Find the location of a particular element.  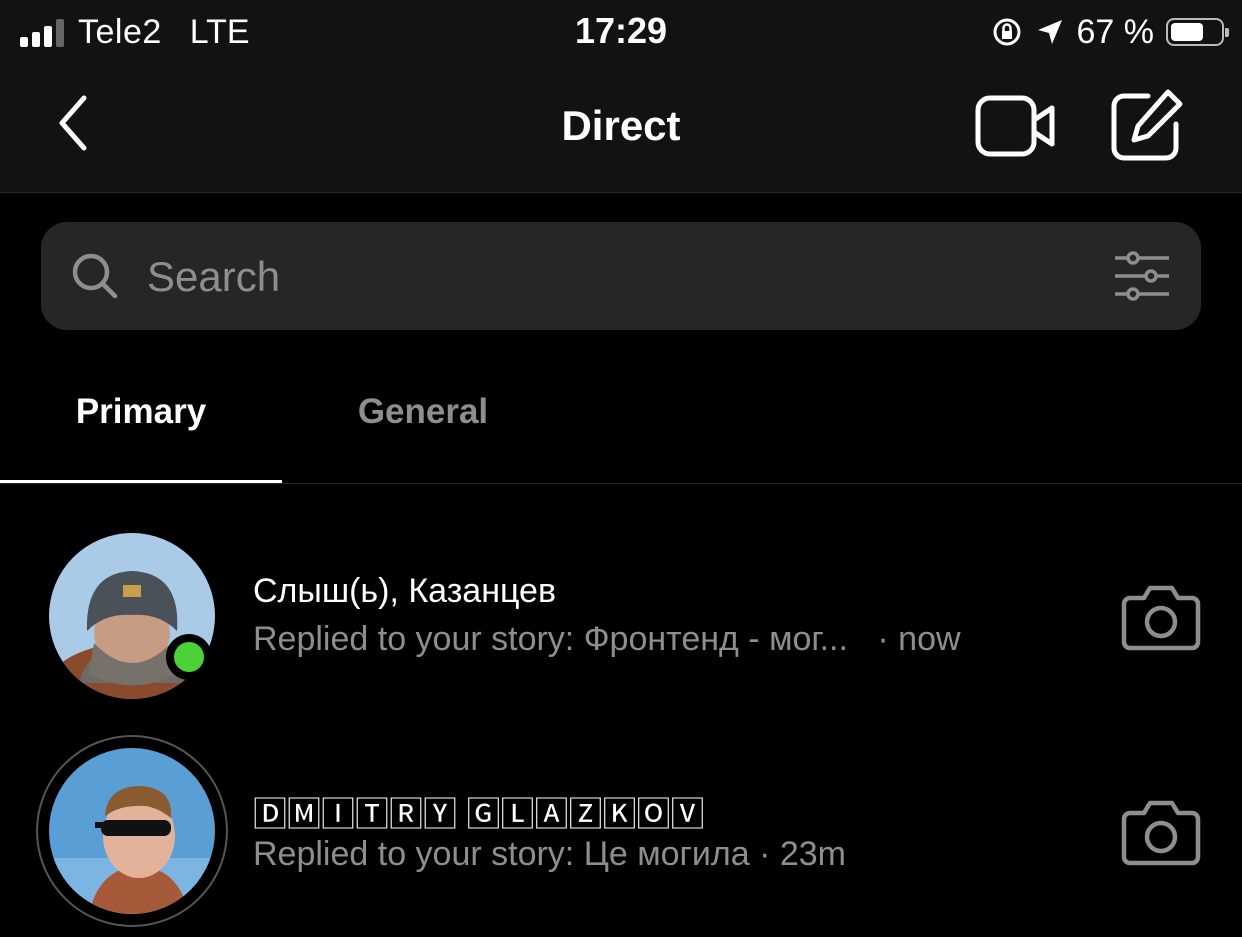

conversation-name: Слыш(ь), Казанцев is located at coordinates (405, 591).